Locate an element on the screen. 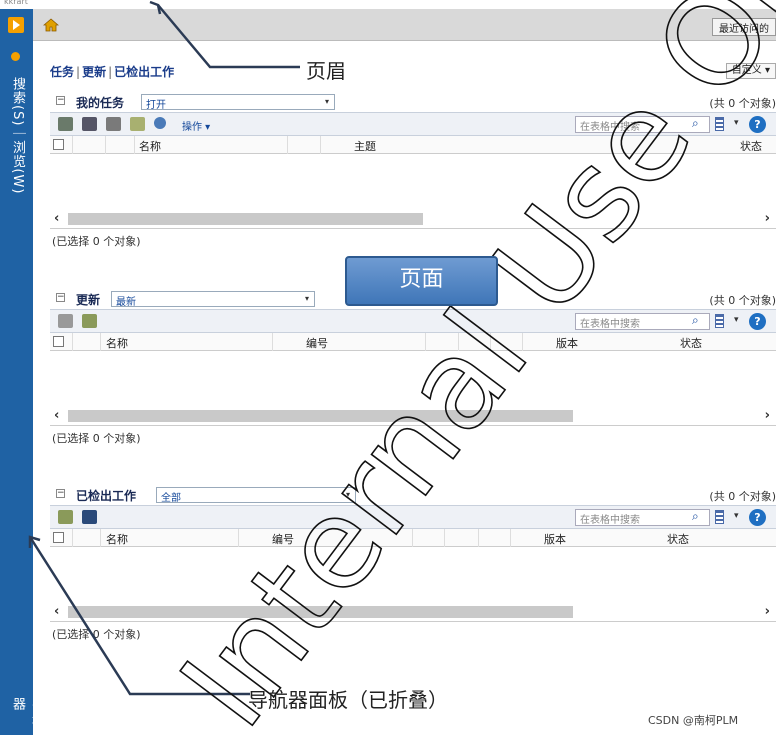 Image resolution: width=776 pixels, height=735 pixels. check-in-icon is located at coordinates (65, 517).